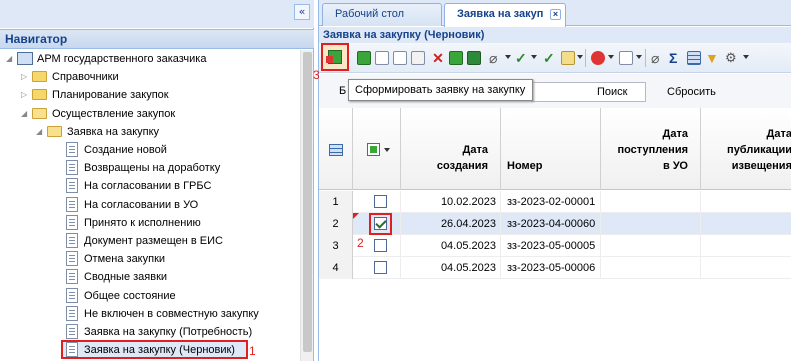 The image size is (791, 361). What do you see at coordinates (588, 92) in the screenshot?
I see `search-input` at bounding box center [588, 92].